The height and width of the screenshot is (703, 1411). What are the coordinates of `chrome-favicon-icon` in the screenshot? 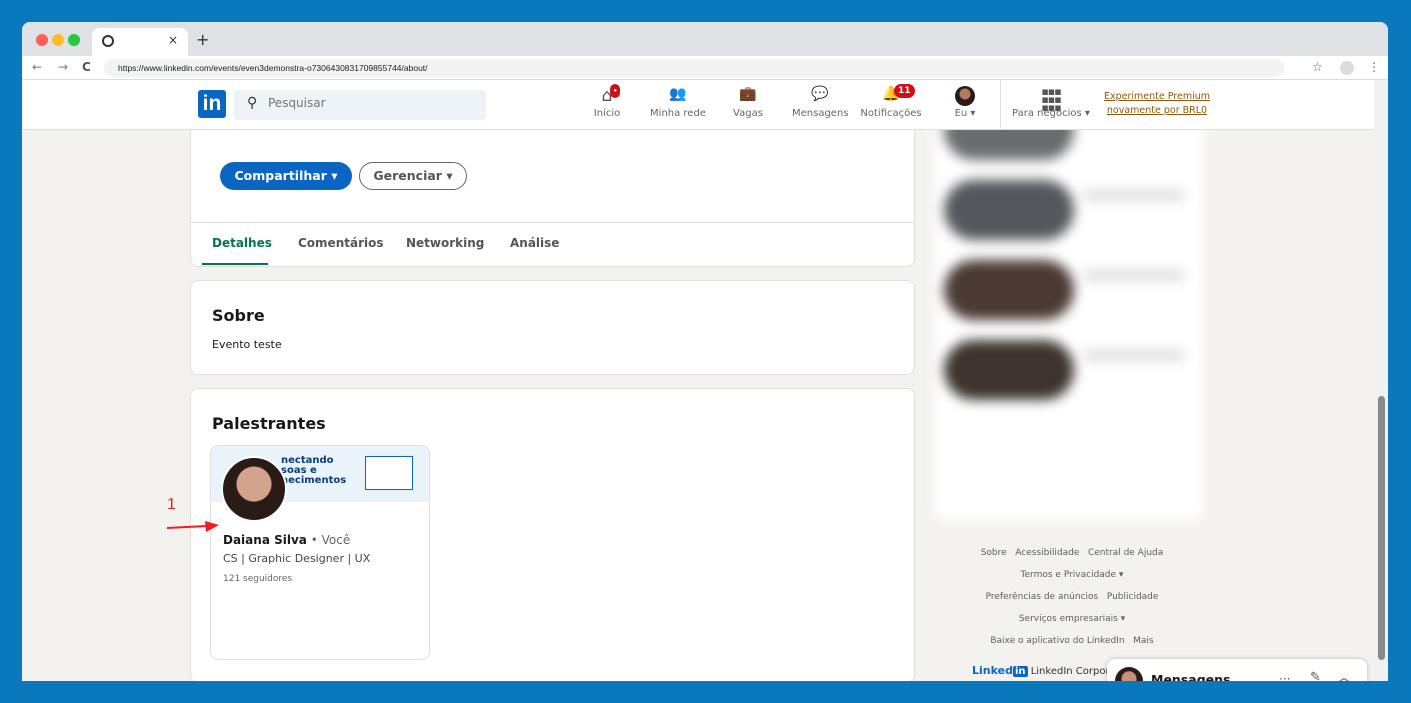 It's located at (108, 41).